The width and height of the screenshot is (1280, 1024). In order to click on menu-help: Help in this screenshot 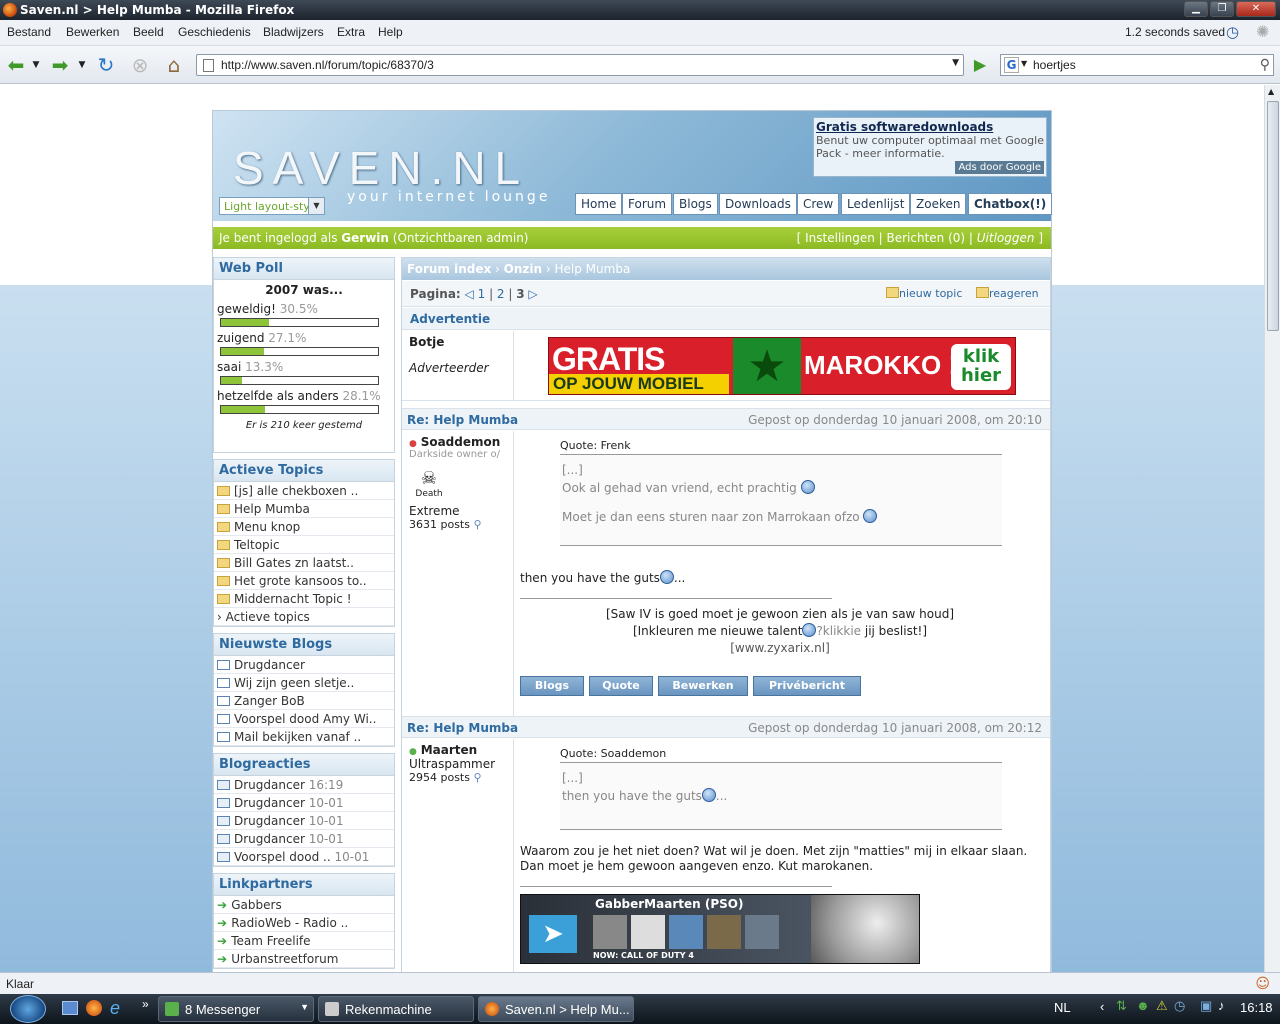, I will do `click(390, 32)`.